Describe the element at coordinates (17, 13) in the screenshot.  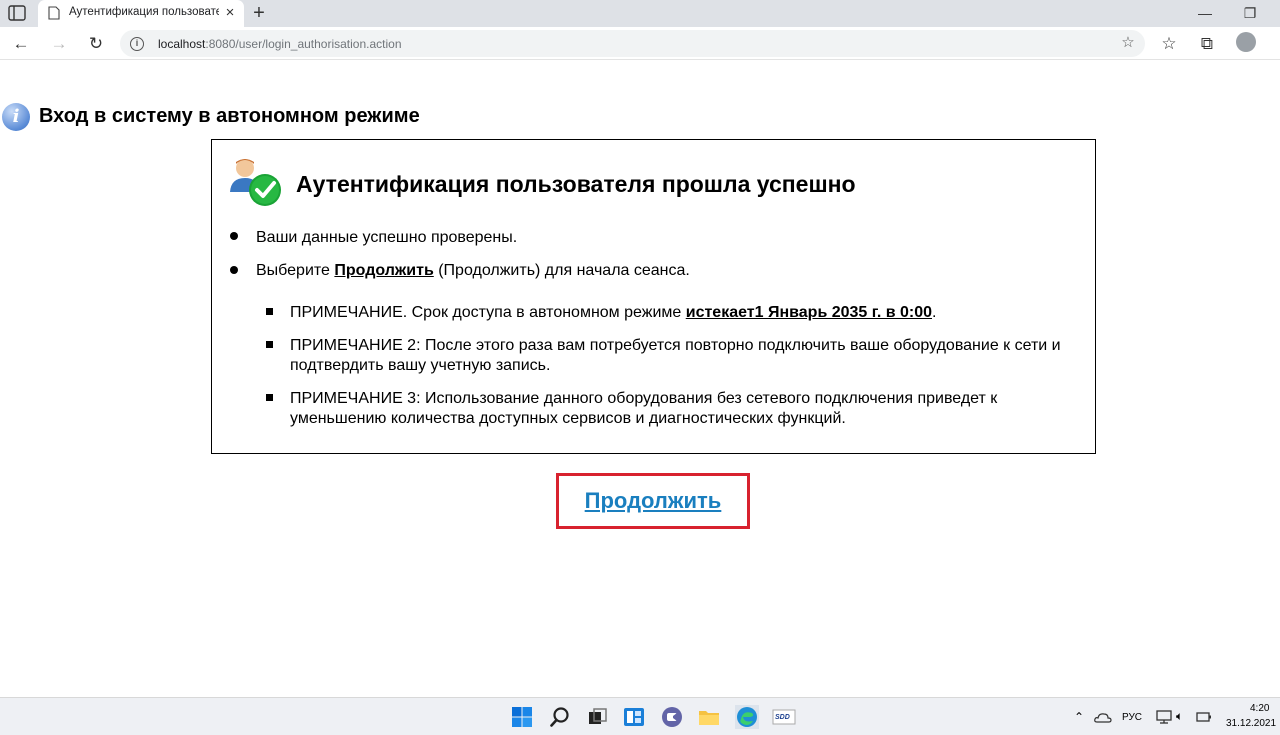
I see `tab-actions-icon` at that location.